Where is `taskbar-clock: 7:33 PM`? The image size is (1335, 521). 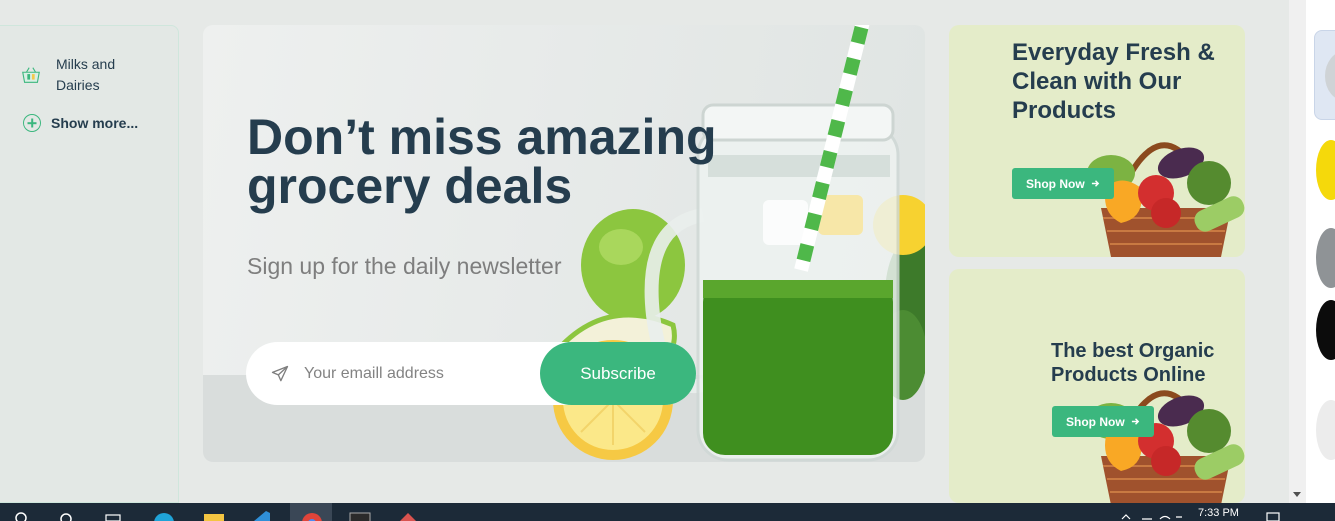
taskbar-clock: 7:33 PM is located at coordinates (1218, 513).